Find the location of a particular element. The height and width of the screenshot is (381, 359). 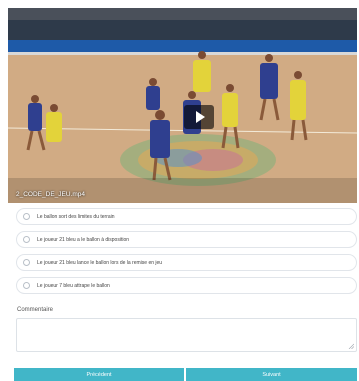

play-button is located at coordinates (199, 117).